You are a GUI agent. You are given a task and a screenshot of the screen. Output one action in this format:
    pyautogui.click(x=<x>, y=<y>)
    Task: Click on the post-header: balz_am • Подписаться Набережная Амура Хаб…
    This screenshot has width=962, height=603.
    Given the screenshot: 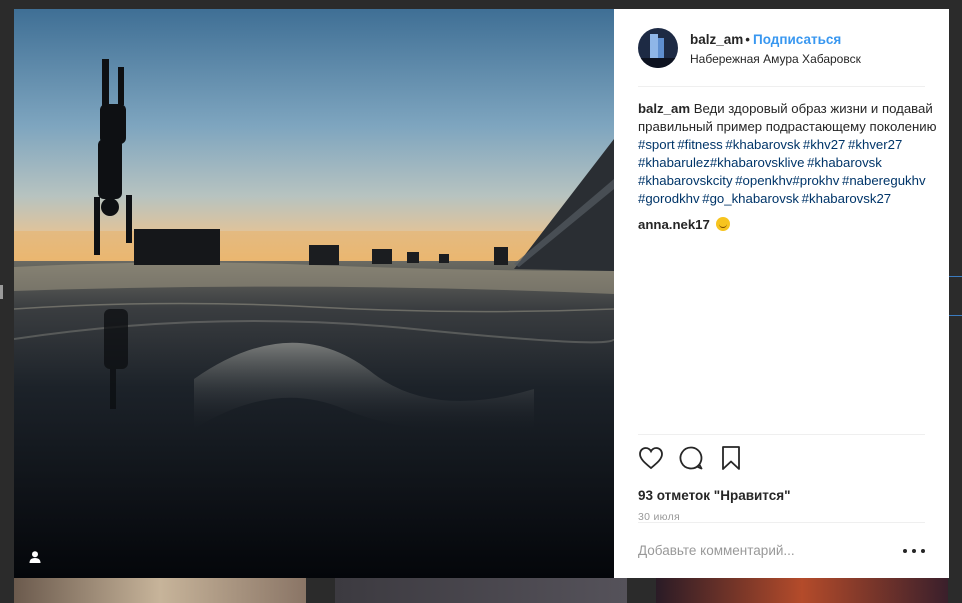 What is the action you would take?
    pyautogui.click(x=781, y=57)
    